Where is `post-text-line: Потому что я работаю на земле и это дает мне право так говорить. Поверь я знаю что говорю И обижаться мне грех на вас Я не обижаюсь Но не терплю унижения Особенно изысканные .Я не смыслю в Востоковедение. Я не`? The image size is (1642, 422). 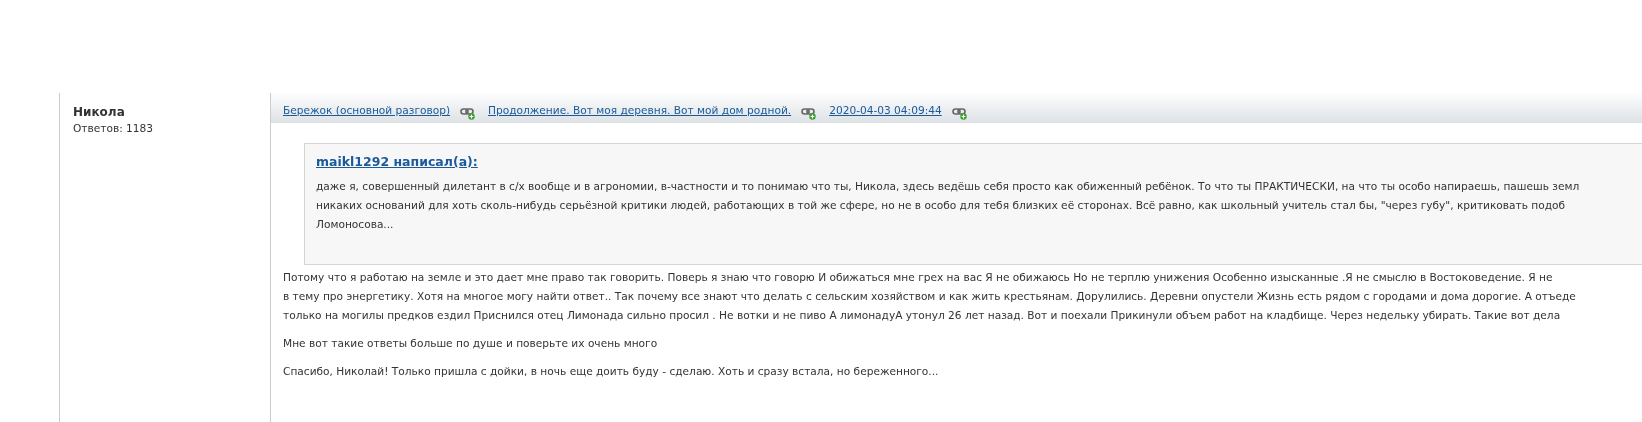
post-text-line: Потому что я работаю на земле и это дает мне право так говорить. Поверь я знаю что говорю И обижаться мне грех на вас Я не обижаюсь Но не терплю унижения Особенно изысканные .Я не смыслю в Востоковедение. Я не is located at coordinates (918, 277).